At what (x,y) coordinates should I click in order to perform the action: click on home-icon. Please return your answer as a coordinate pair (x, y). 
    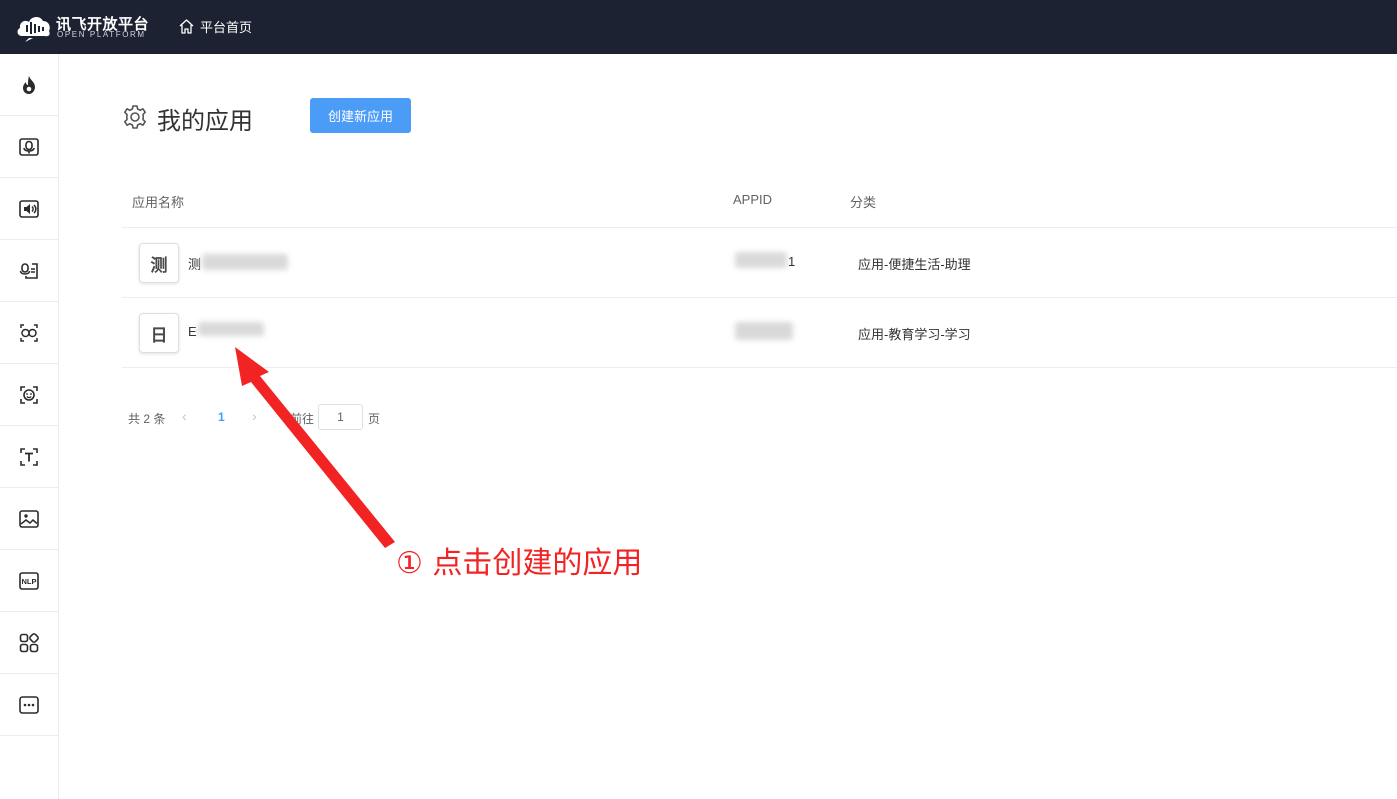
    Looking at the image, I should click on (186, 26).